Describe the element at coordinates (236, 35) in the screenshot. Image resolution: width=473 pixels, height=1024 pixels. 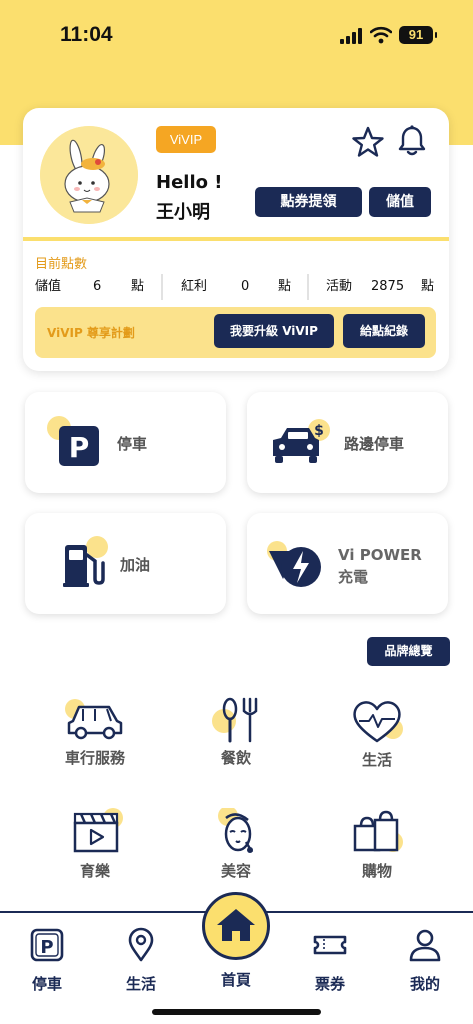
I see `status-bar: 11:04 91` at that location.